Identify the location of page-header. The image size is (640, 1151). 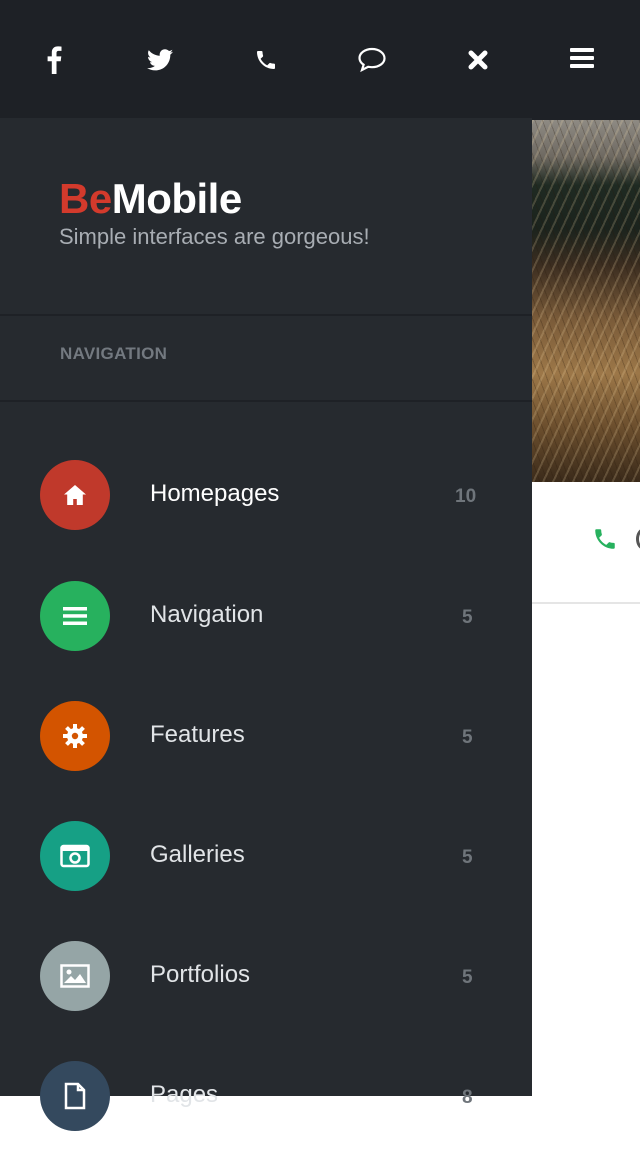
(586, 60).